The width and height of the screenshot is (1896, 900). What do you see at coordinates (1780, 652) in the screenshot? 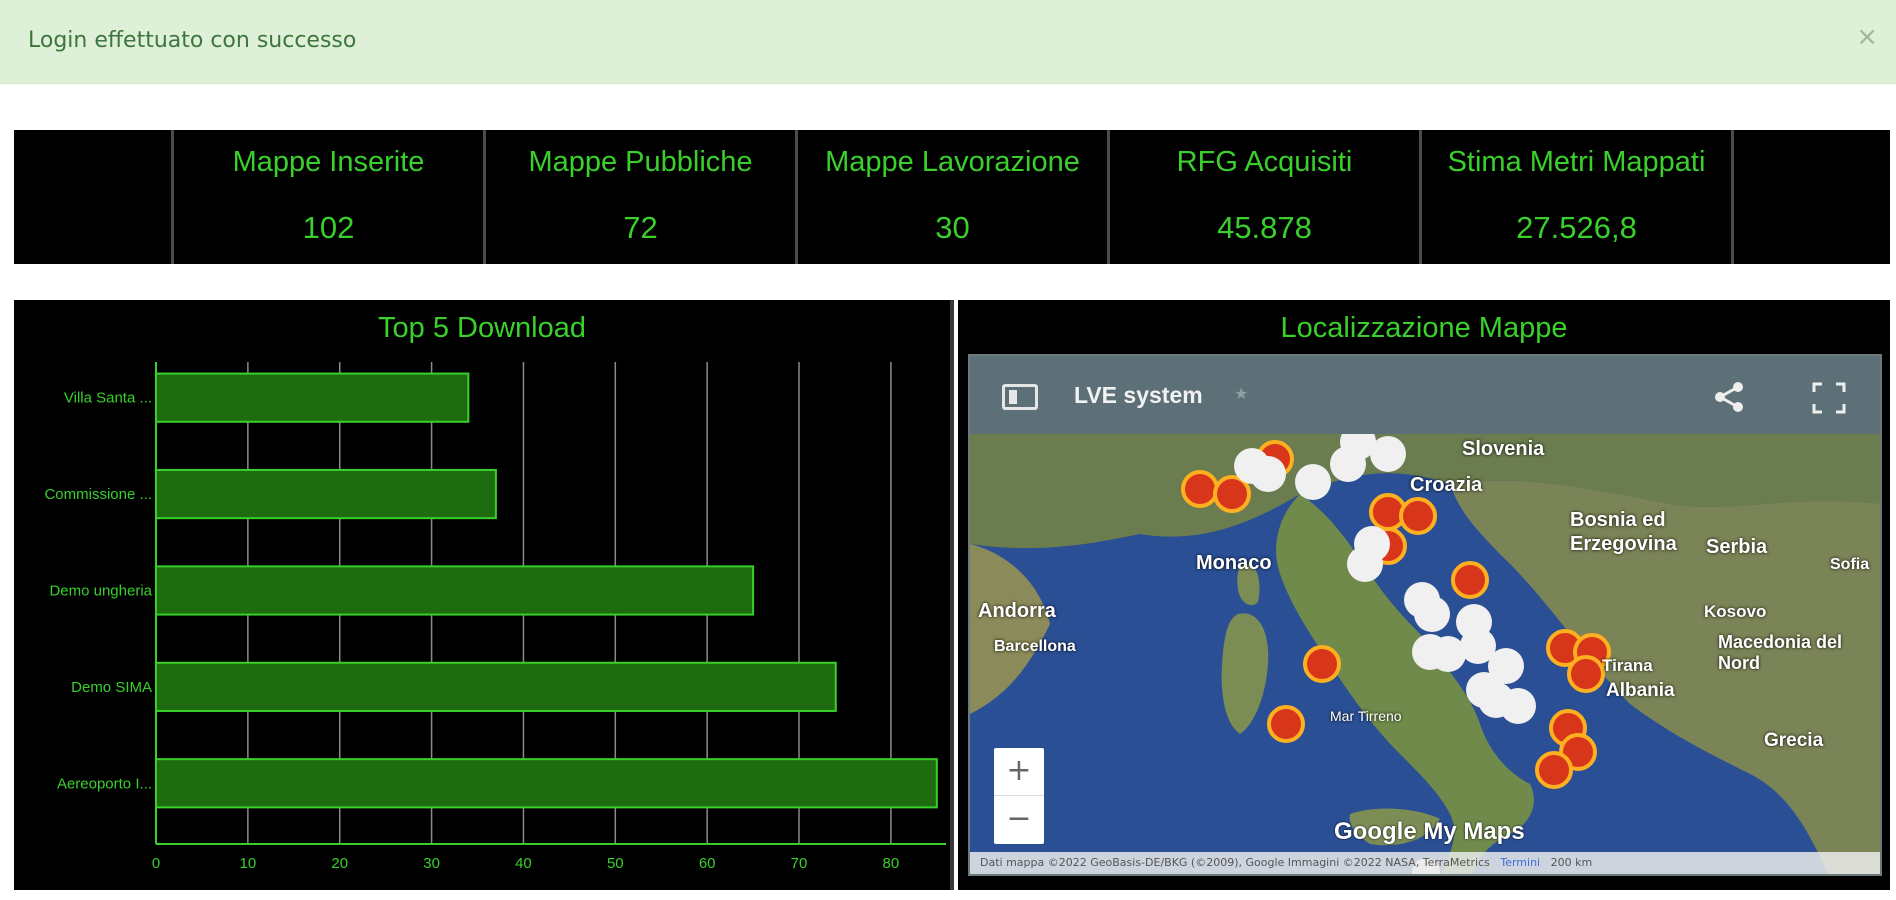
I see `label-macedonia: Macedonia del Nord` at bounding box center [1780, 652].